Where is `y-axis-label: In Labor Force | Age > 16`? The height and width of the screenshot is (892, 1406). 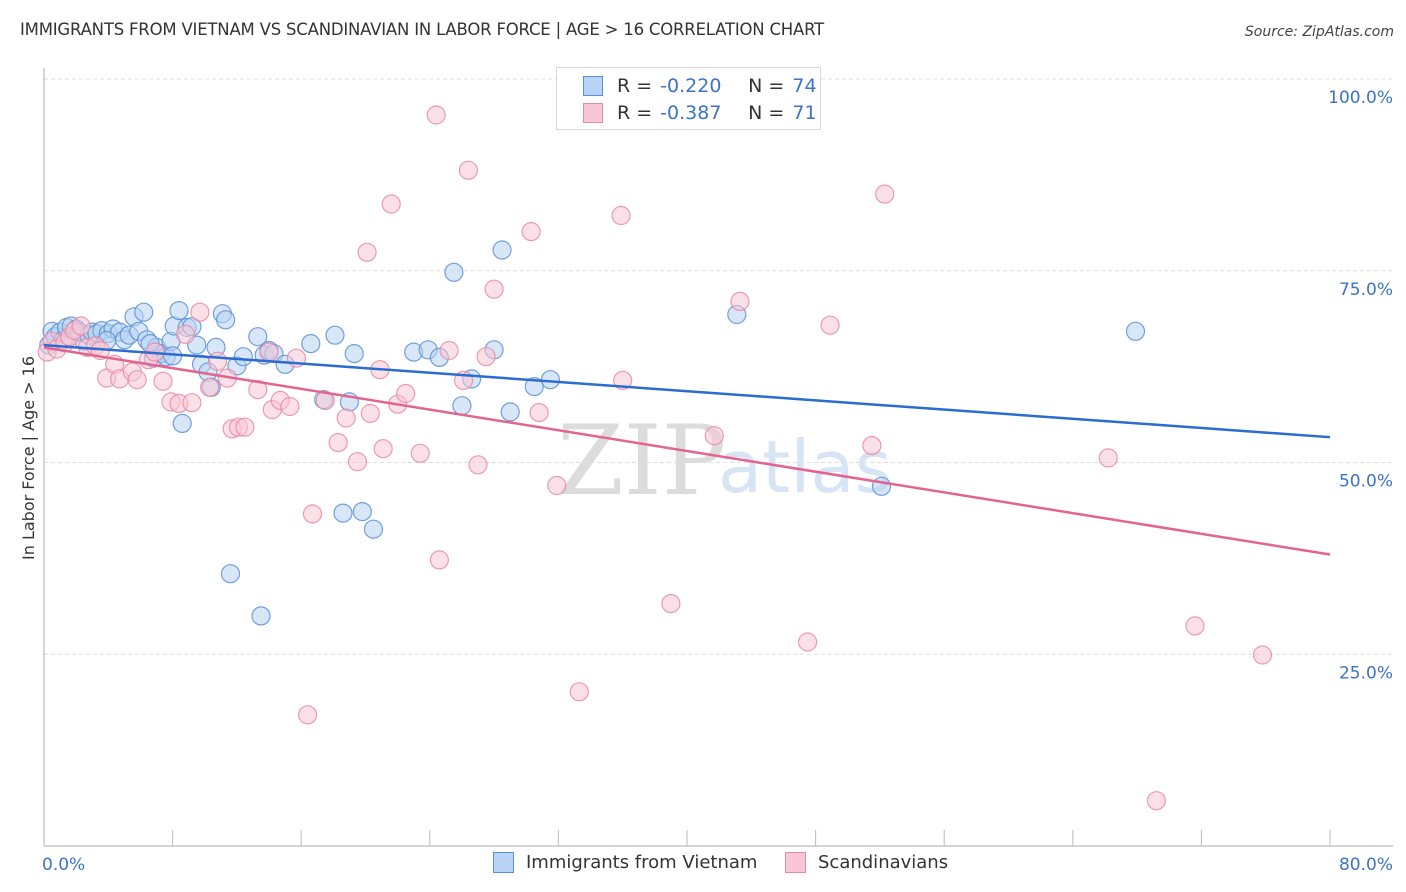
y-axis-label: In Labor Force | Age > 16 is located at coordinates (28, 458).